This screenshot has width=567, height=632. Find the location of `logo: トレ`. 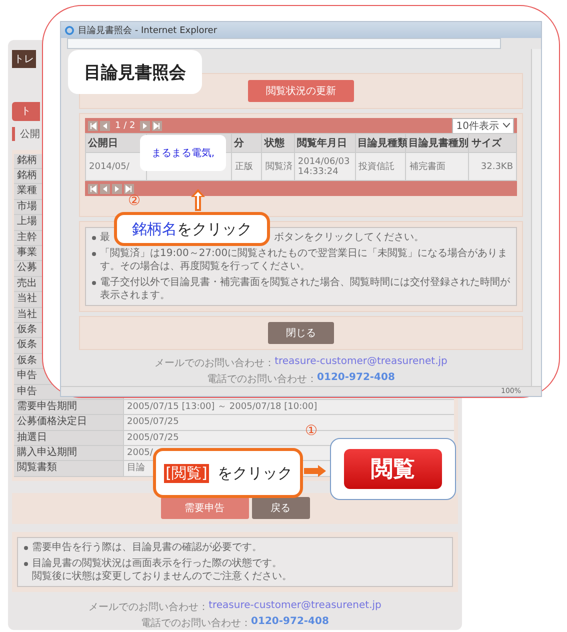

logo: トレ is located at coordinates (24, 59).